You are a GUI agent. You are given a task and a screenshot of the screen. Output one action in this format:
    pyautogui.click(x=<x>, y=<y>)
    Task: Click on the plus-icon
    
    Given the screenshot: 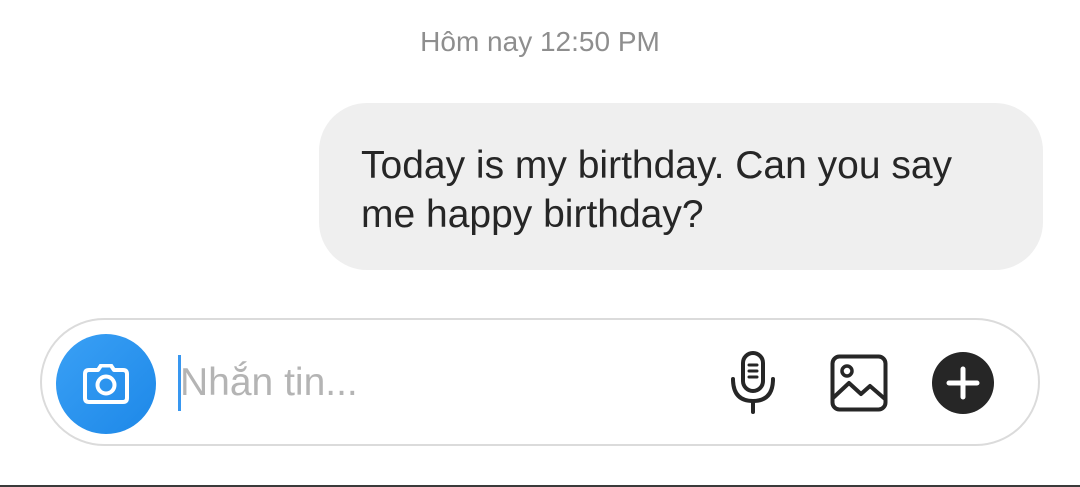 What is the action you would take?
    pyautogui.click(x=963, y=383)
    